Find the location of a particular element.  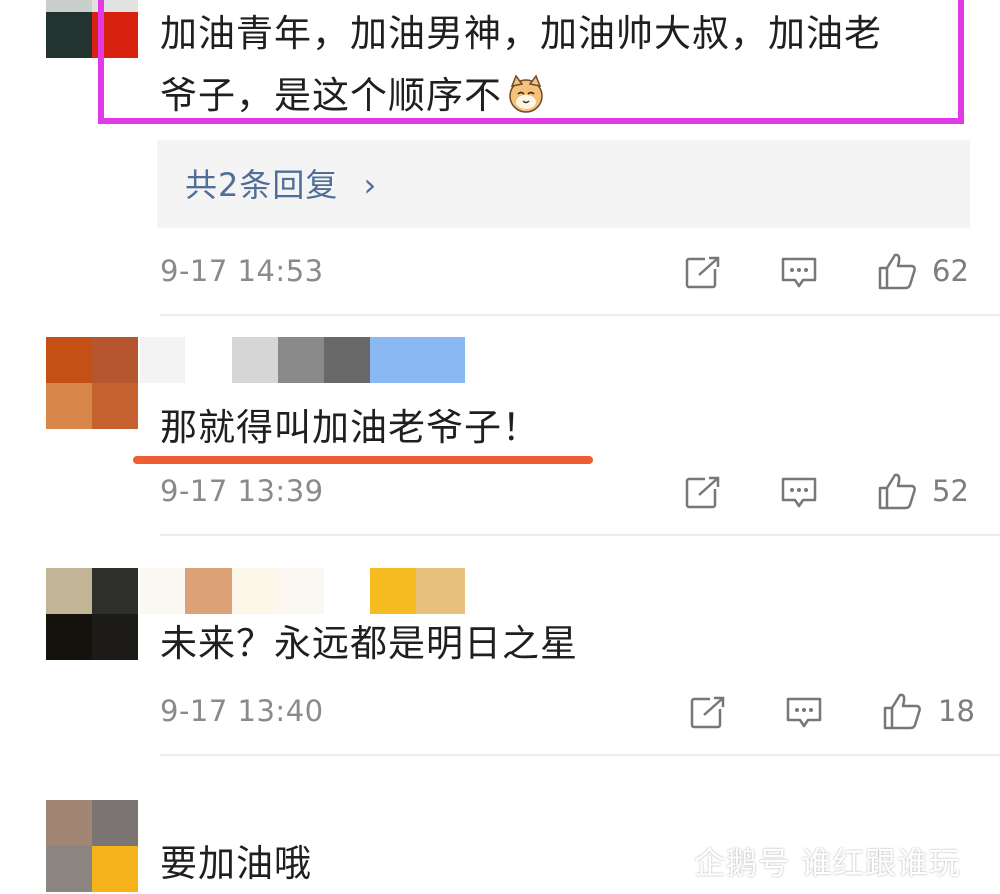

comment-text: 那就得叫加油老爷子！ is located at coordinates (350, 427).